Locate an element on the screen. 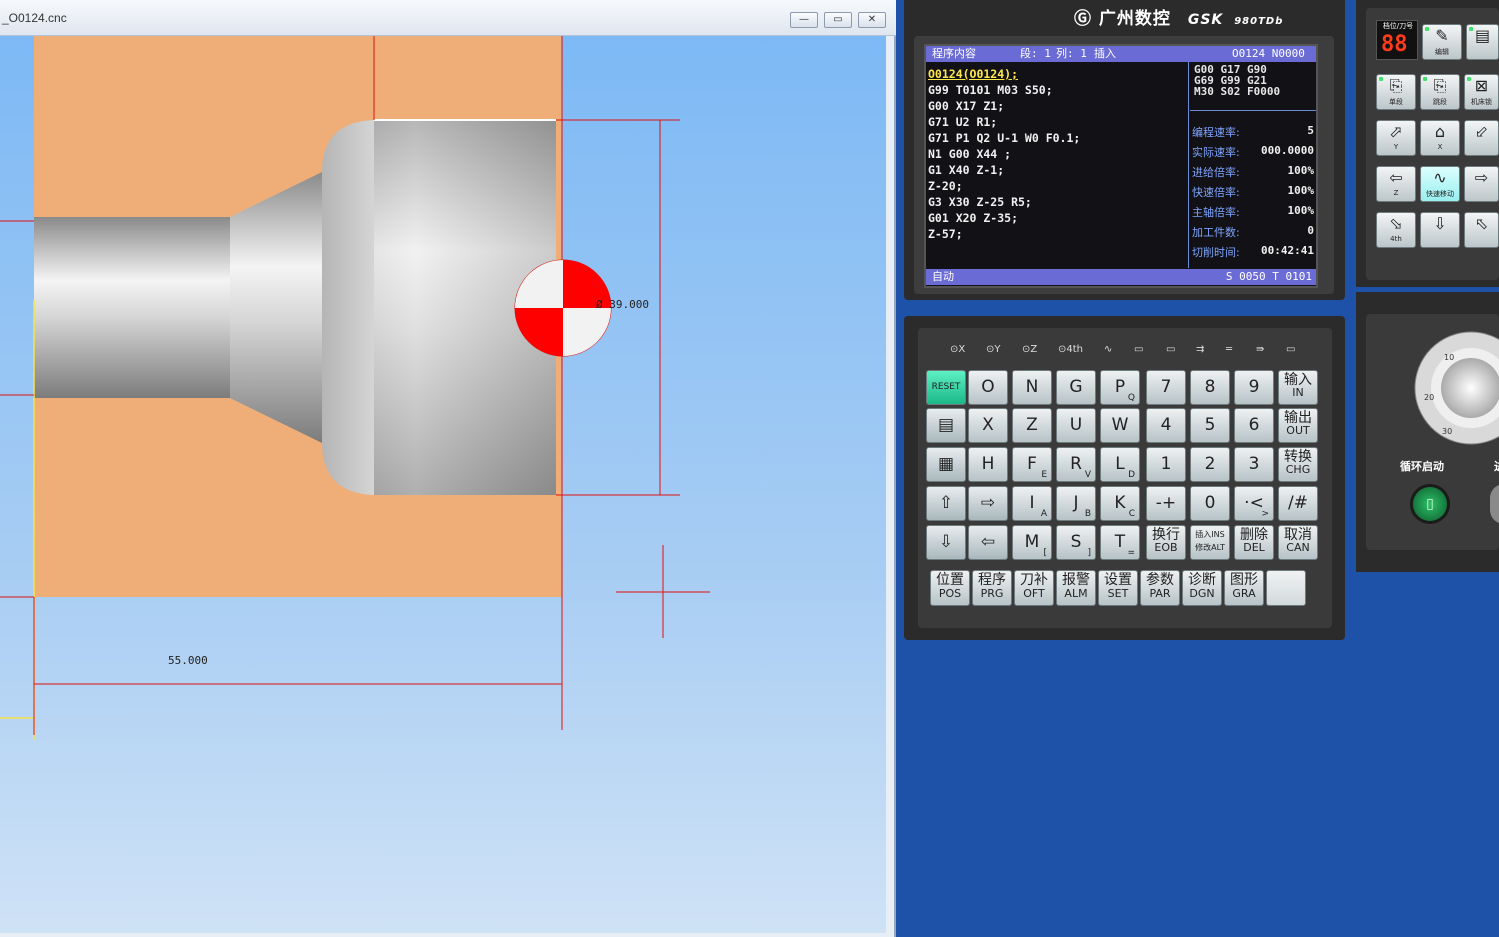 The image size is (1499, 937). cycle-start-button: ▯ is located at coordinates (1430, 504).